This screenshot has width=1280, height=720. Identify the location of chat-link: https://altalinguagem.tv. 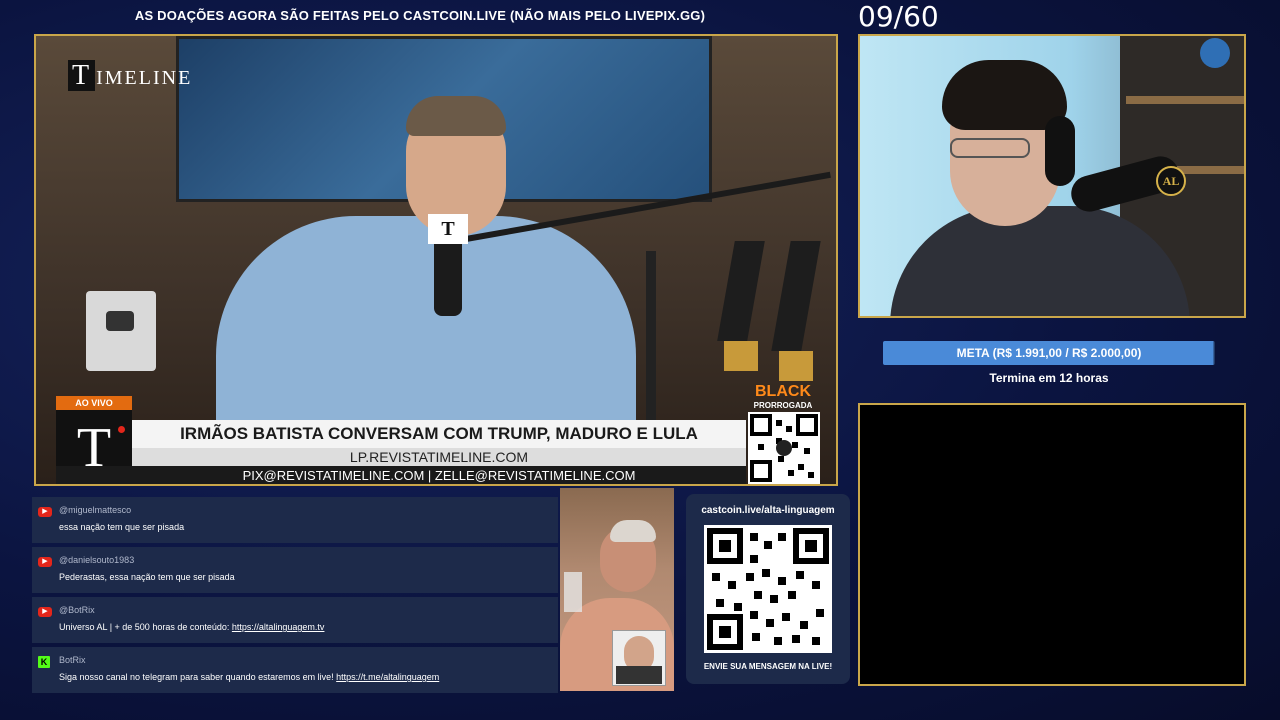
(278, 627).